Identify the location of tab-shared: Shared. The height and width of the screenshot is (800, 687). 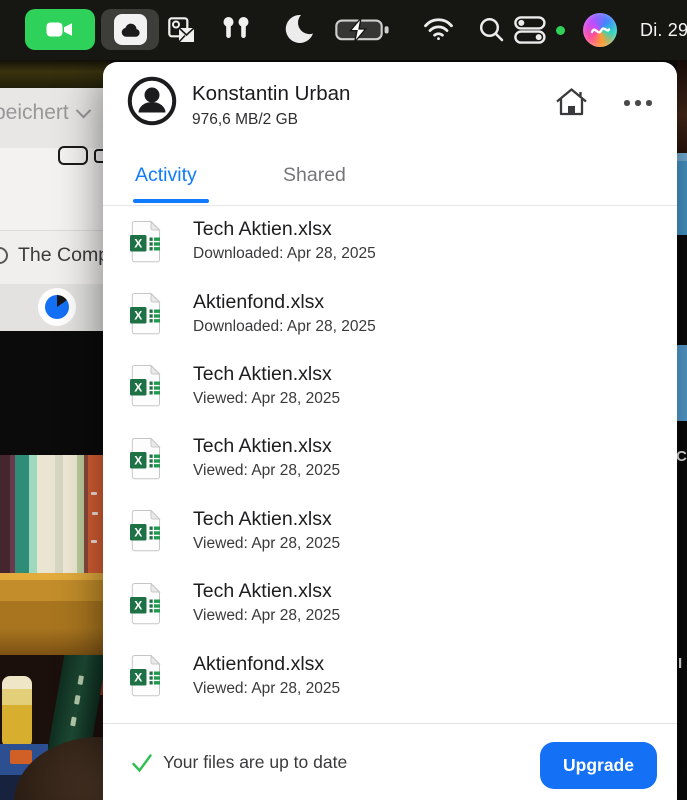
(314, 175).